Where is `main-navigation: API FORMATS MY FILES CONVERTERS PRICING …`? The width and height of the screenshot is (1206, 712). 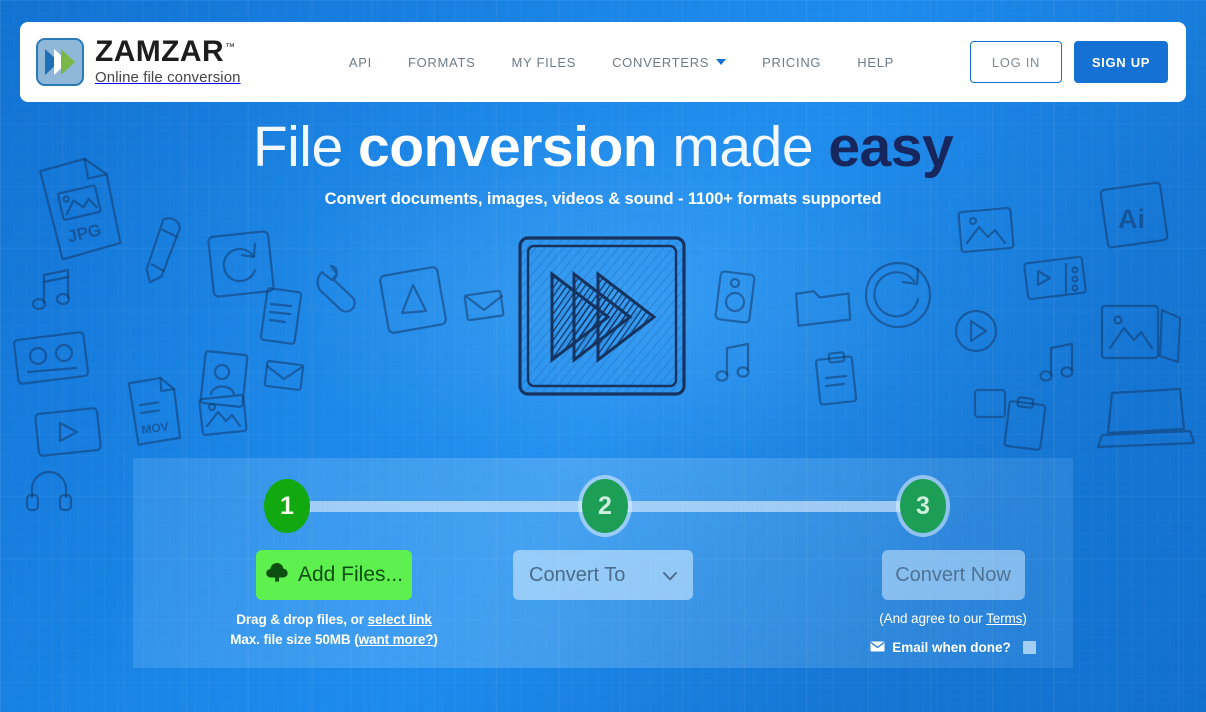
main-navigation: API FORMATS MY FILES CONVERTERS PRICING … is located at coordinates (758, 62).